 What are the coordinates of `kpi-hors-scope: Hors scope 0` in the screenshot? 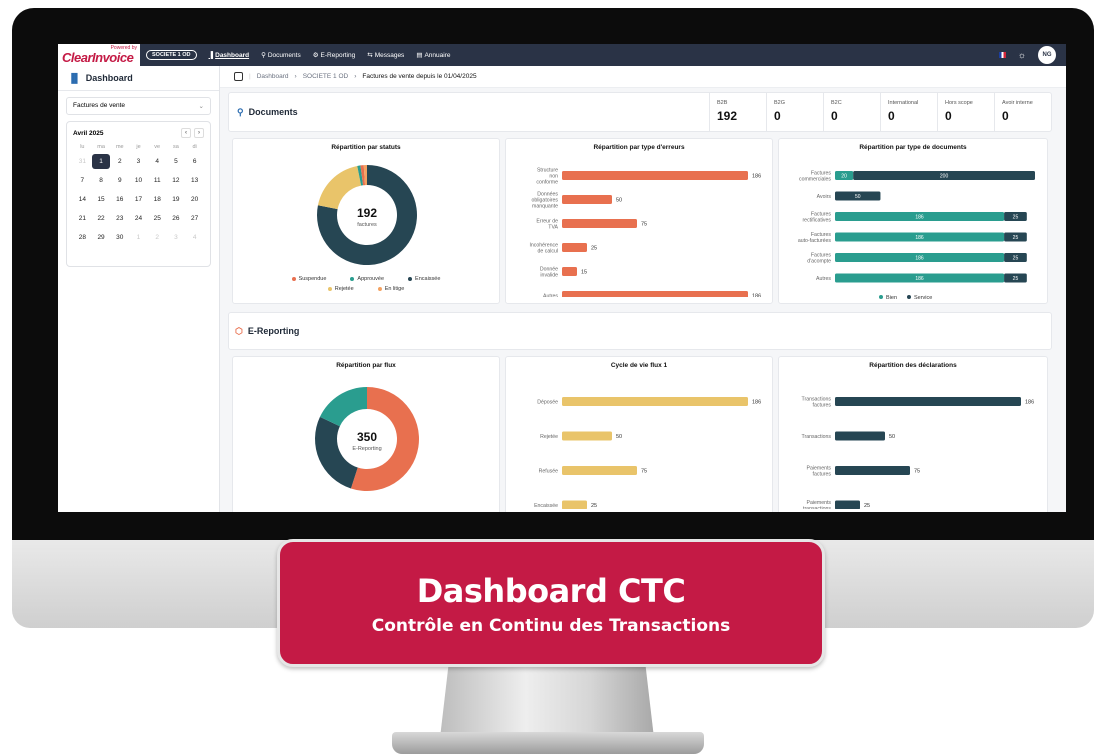 It's located at (965, 112).